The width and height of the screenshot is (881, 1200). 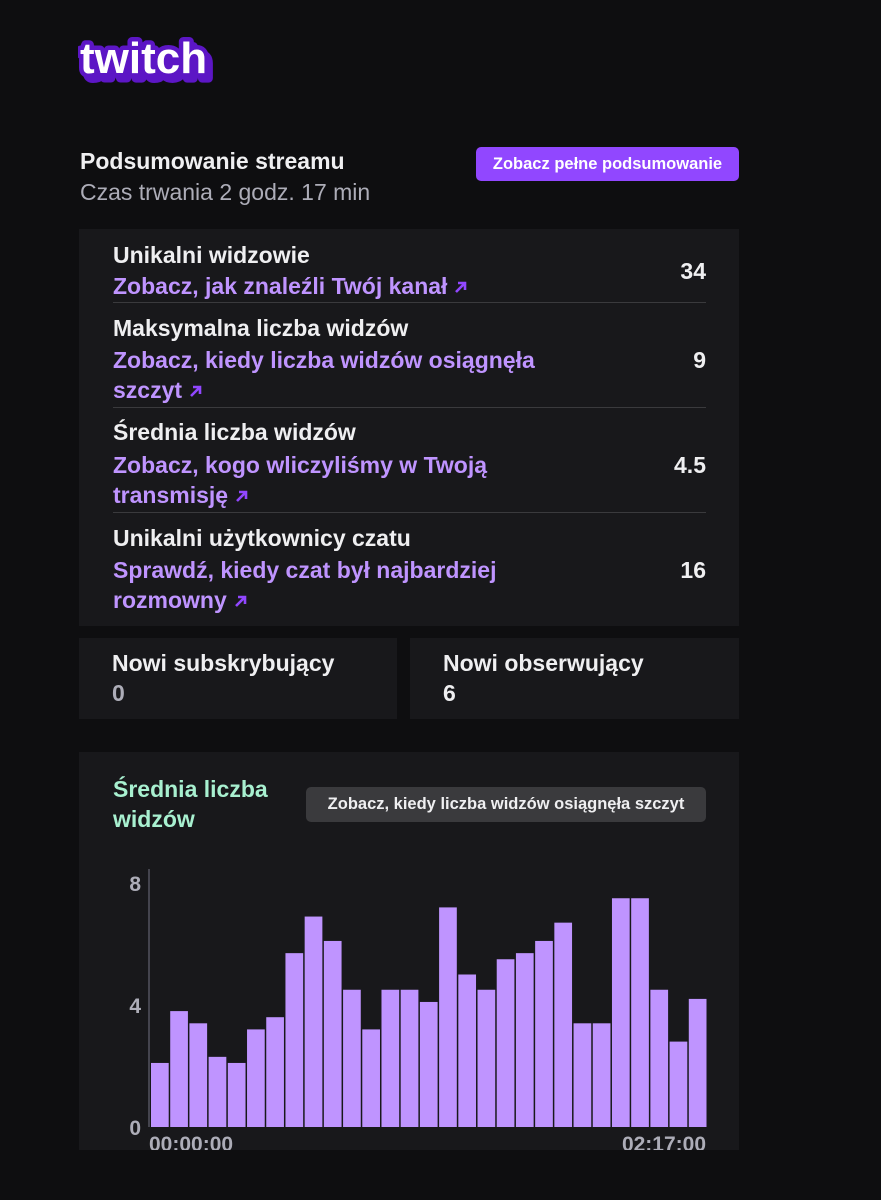 I want to click on full-summary-button: Zobacz pełne podsumowanie, so click(x=607, y=164).